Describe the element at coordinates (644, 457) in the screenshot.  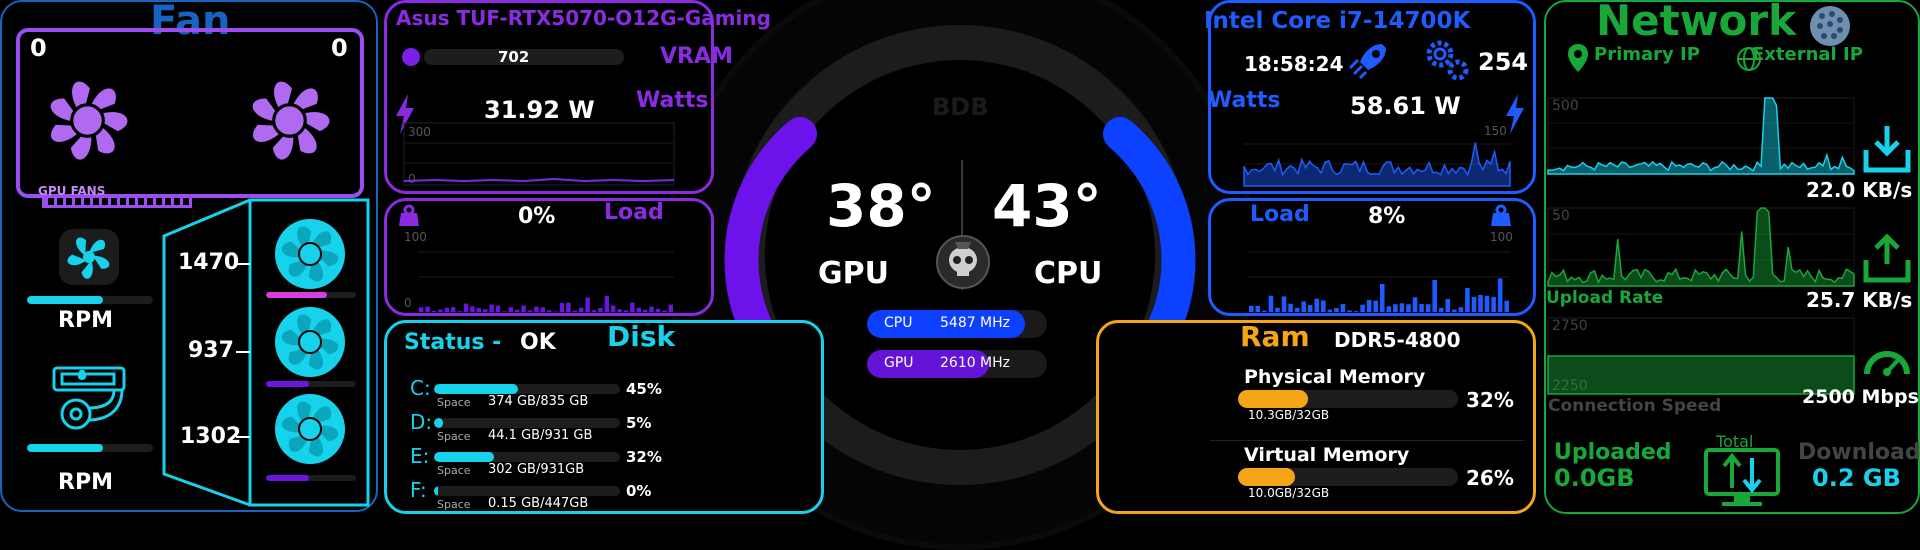
I see `drive-e-percent: 32%` at that location.